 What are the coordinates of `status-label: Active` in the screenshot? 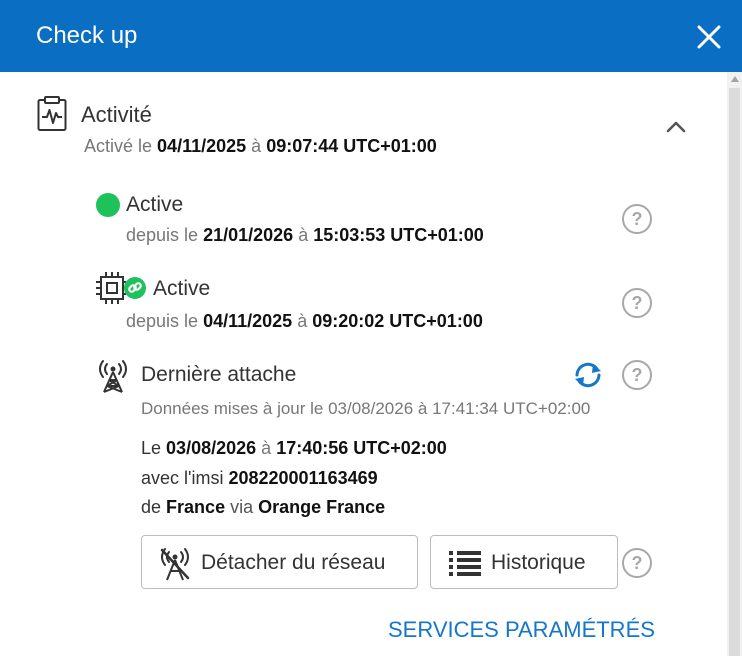 It's located at (155, 204).